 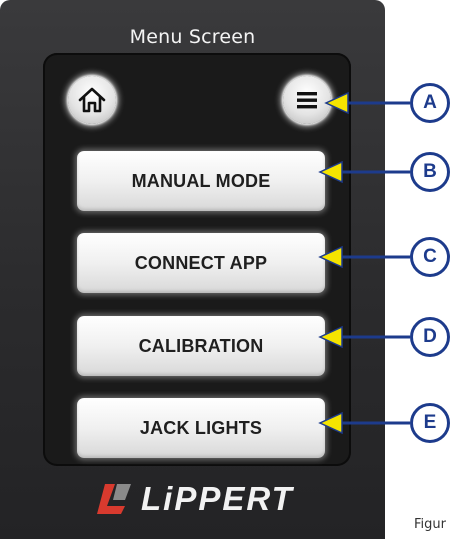 I want to click on screen-title: Menu Screen, so click(x=192, y=37).